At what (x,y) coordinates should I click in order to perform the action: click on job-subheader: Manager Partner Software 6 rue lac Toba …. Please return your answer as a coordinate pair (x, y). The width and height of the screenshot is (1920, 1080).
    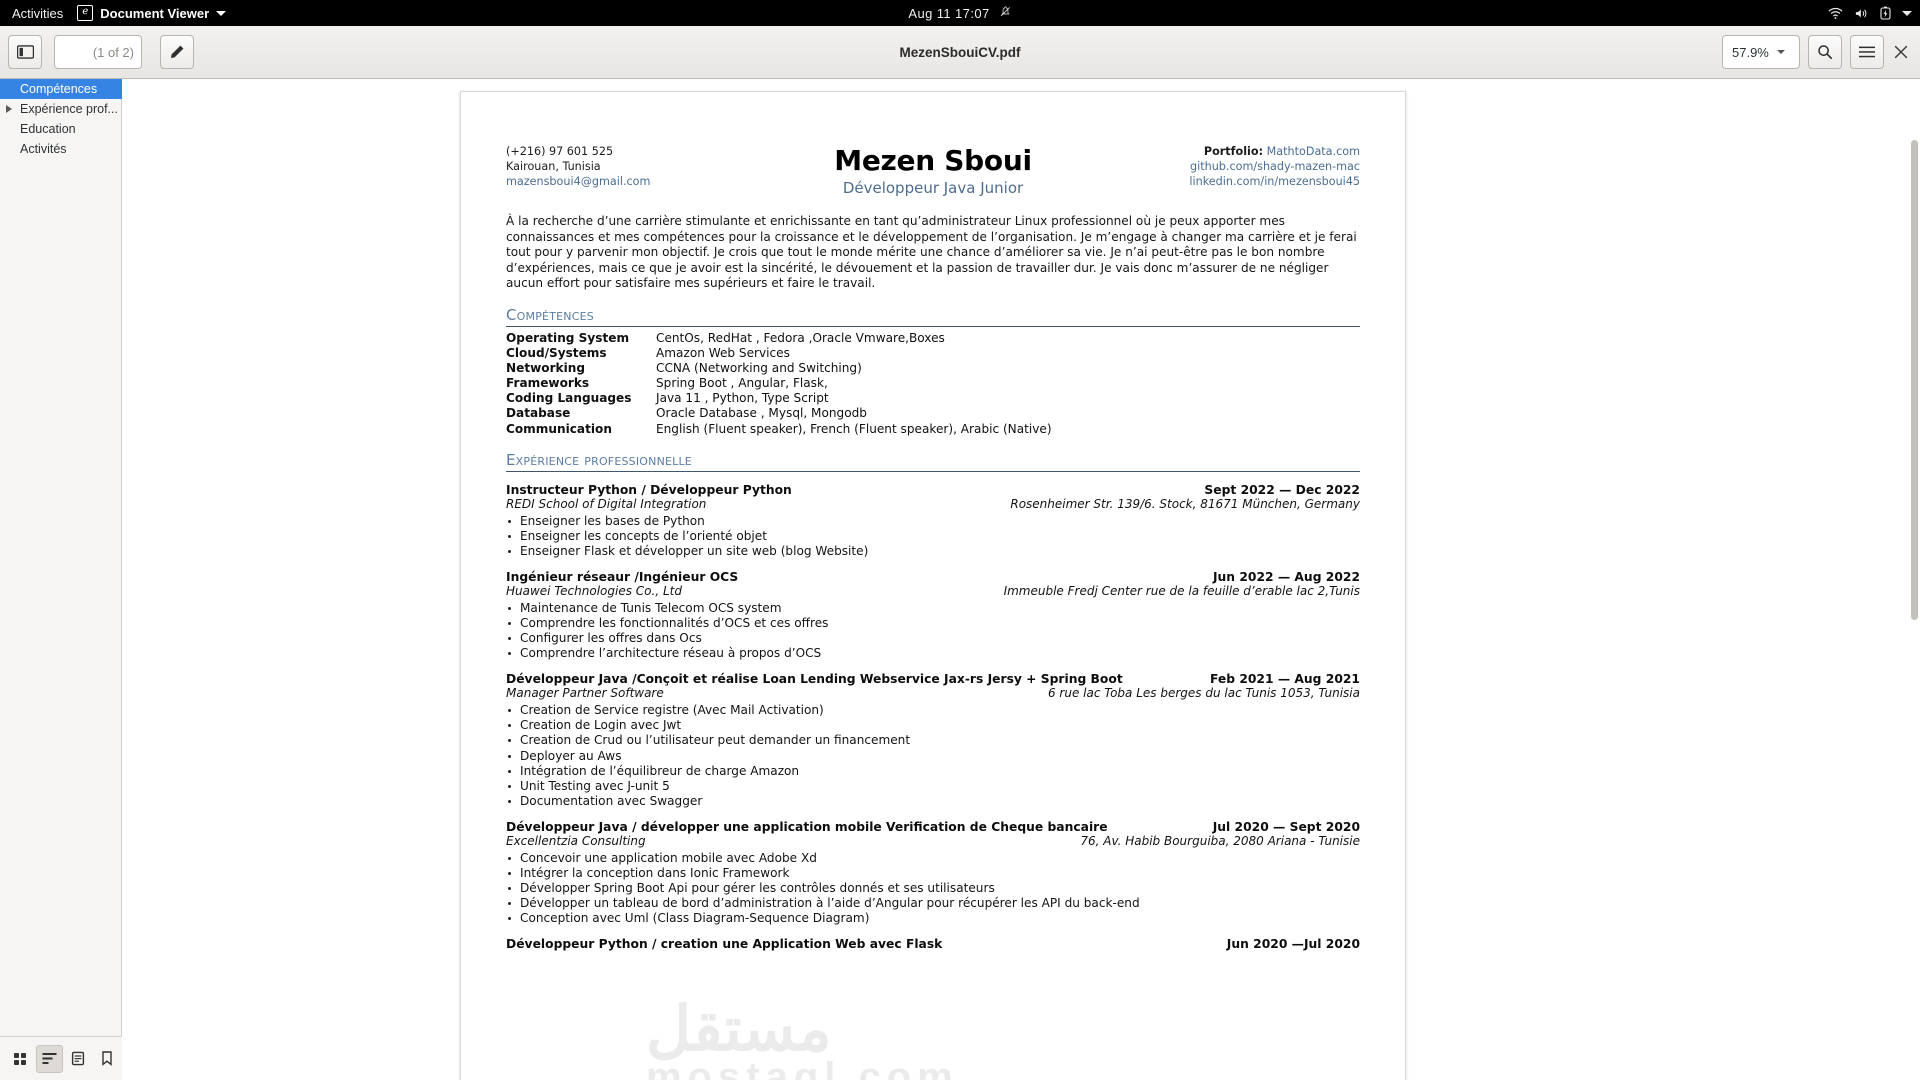
    Looking at the image, I should click on (933, 693).